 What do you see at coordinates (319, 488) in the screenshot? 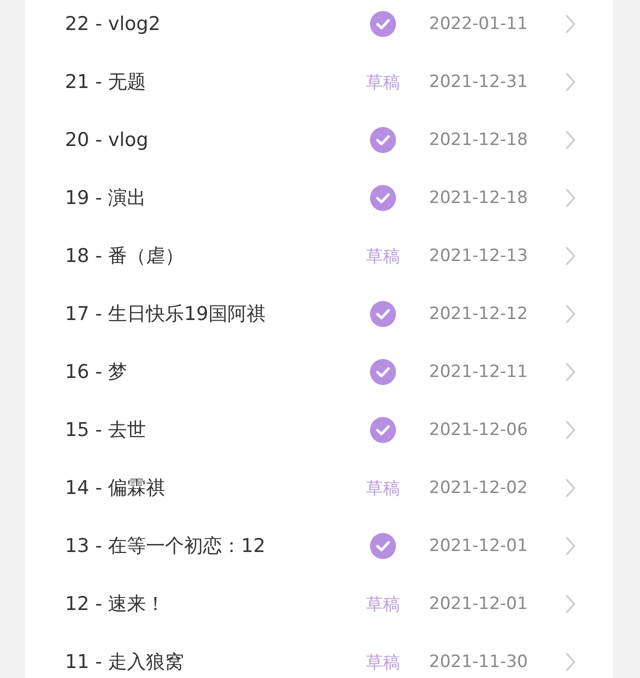
I see `entry-row: 14 - 偏霖祺 草稿 2021-12-02` at bounding box center [319, 488].